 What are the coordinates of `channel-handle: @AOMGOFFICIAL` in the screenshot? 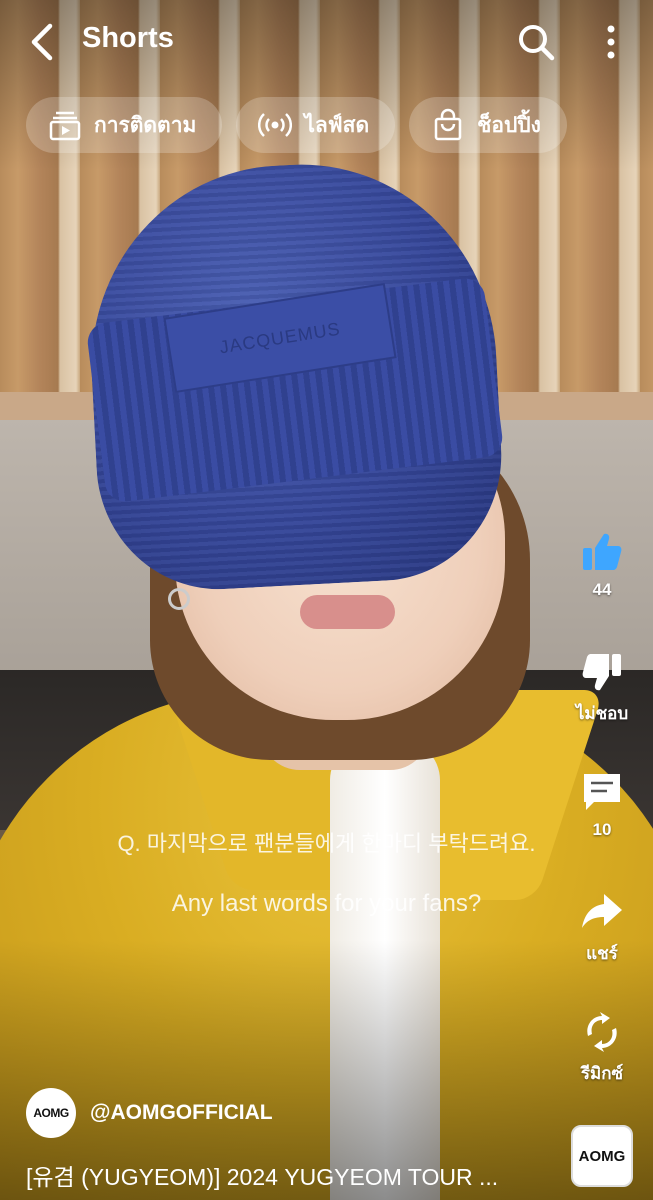 It's located at (181, 1113).